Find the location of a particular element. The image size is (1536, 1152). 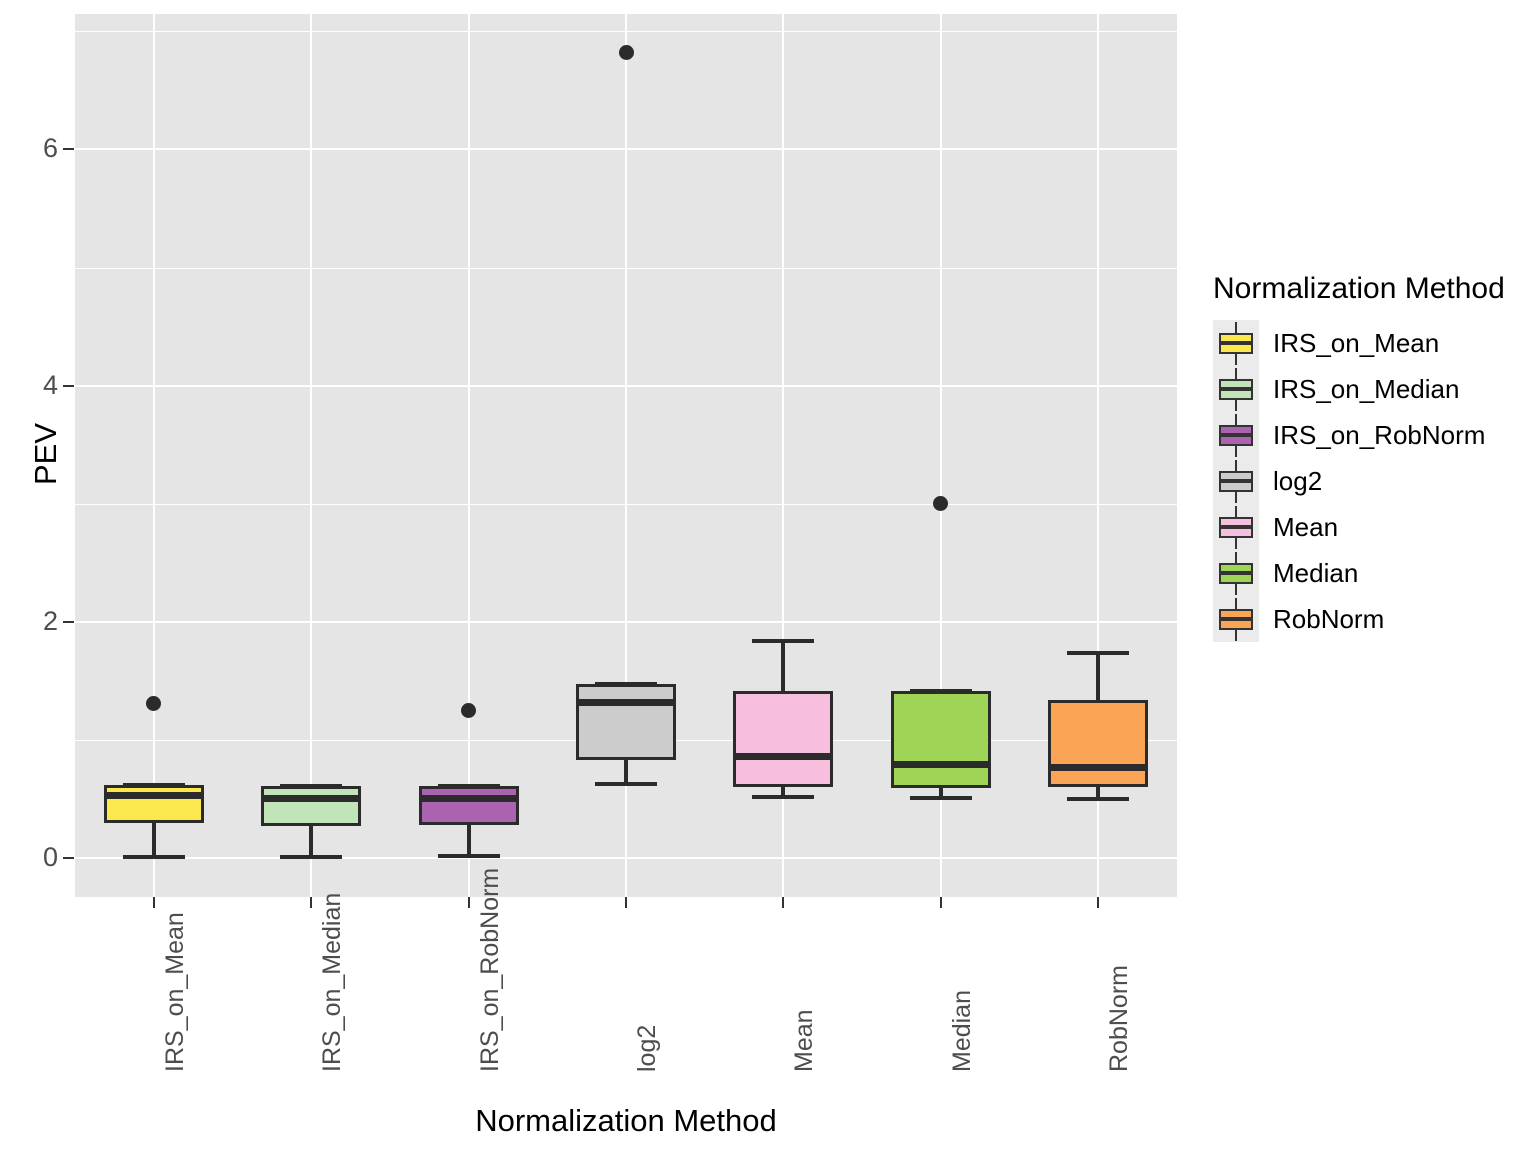

x-tick-label: log2 is located at coordinates (647, 1048).